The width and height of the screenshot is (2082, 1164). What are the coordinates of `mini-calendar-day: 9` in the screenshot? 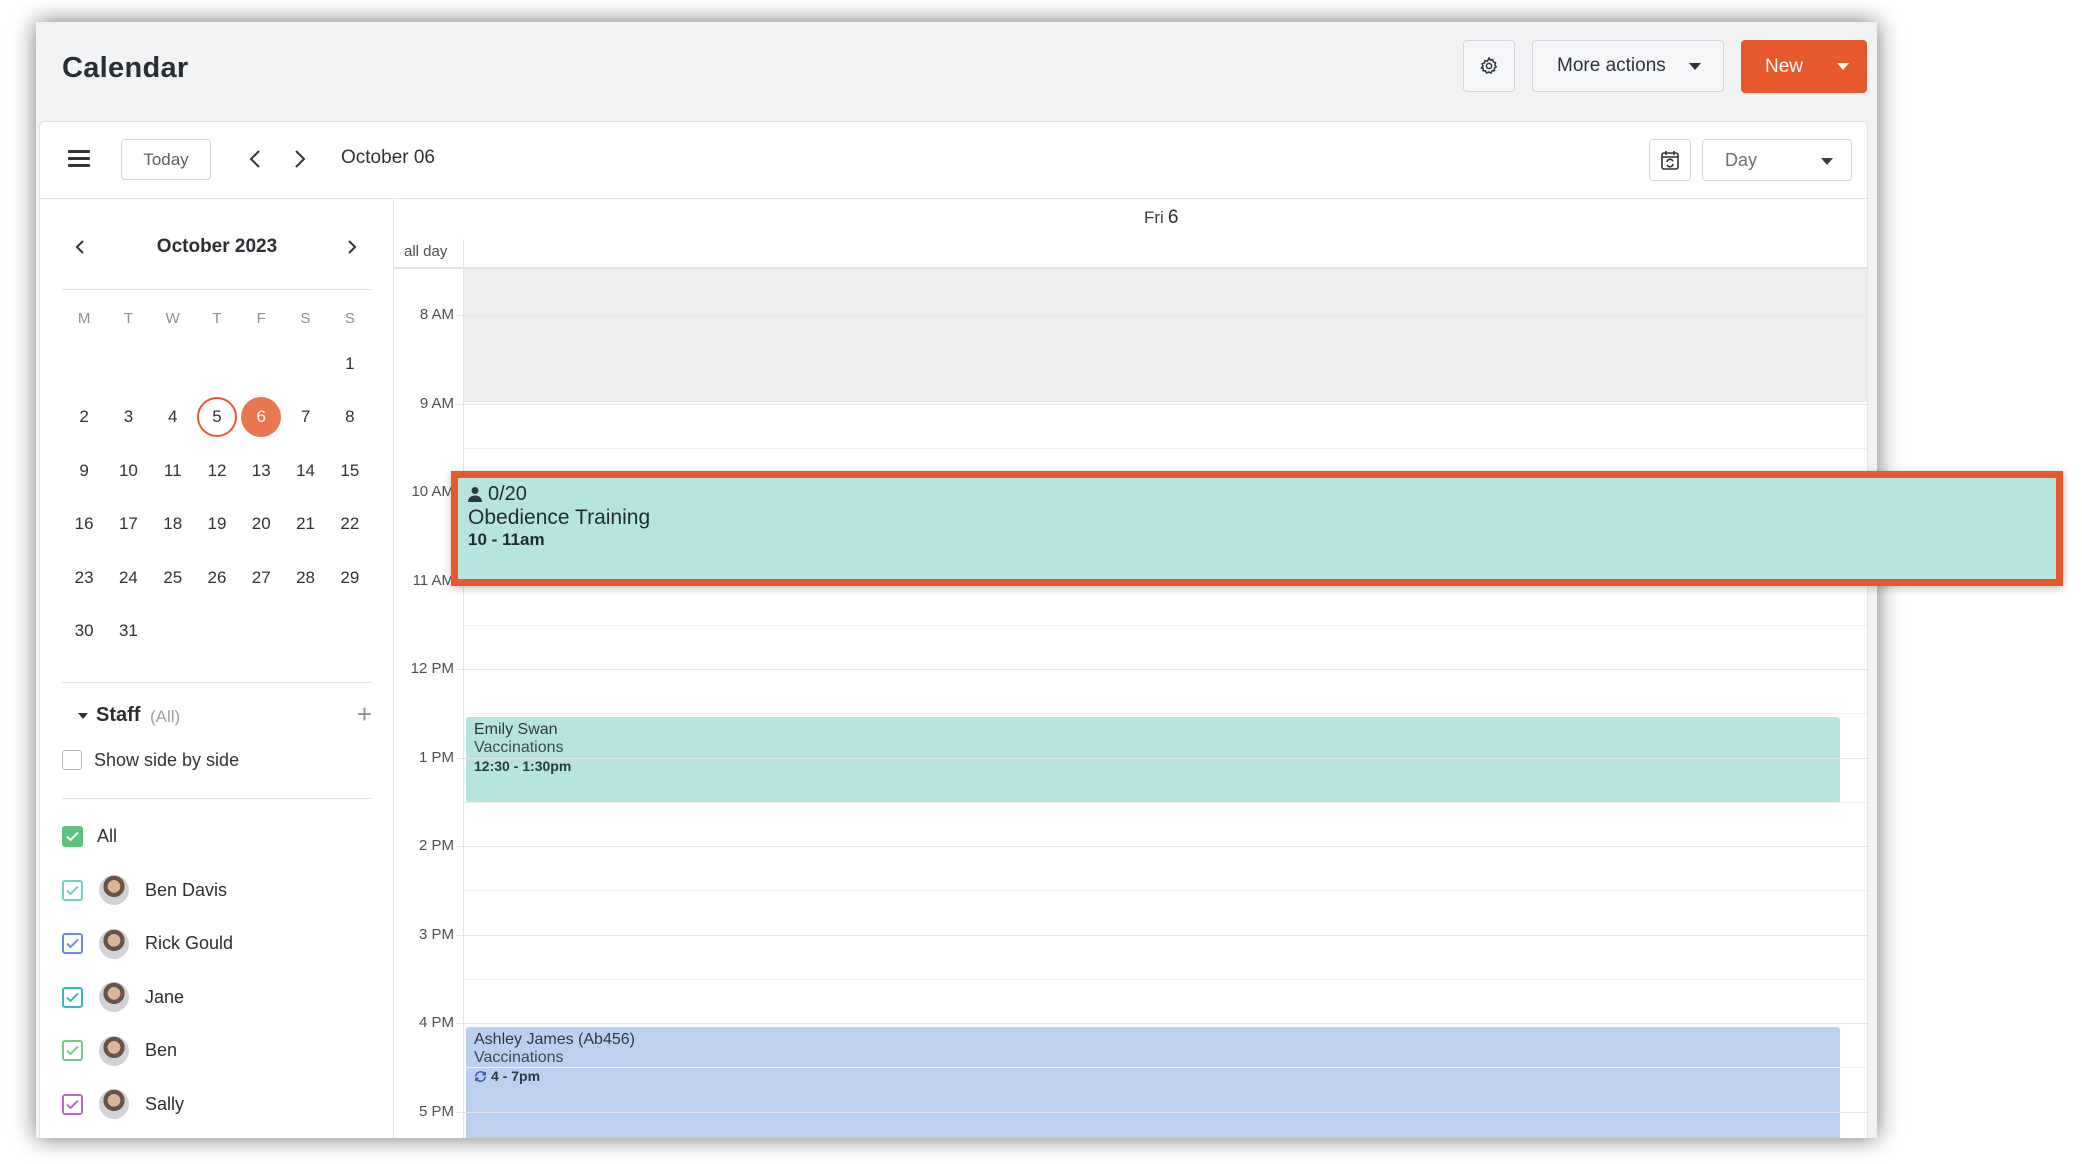 It's located at (84, 471).